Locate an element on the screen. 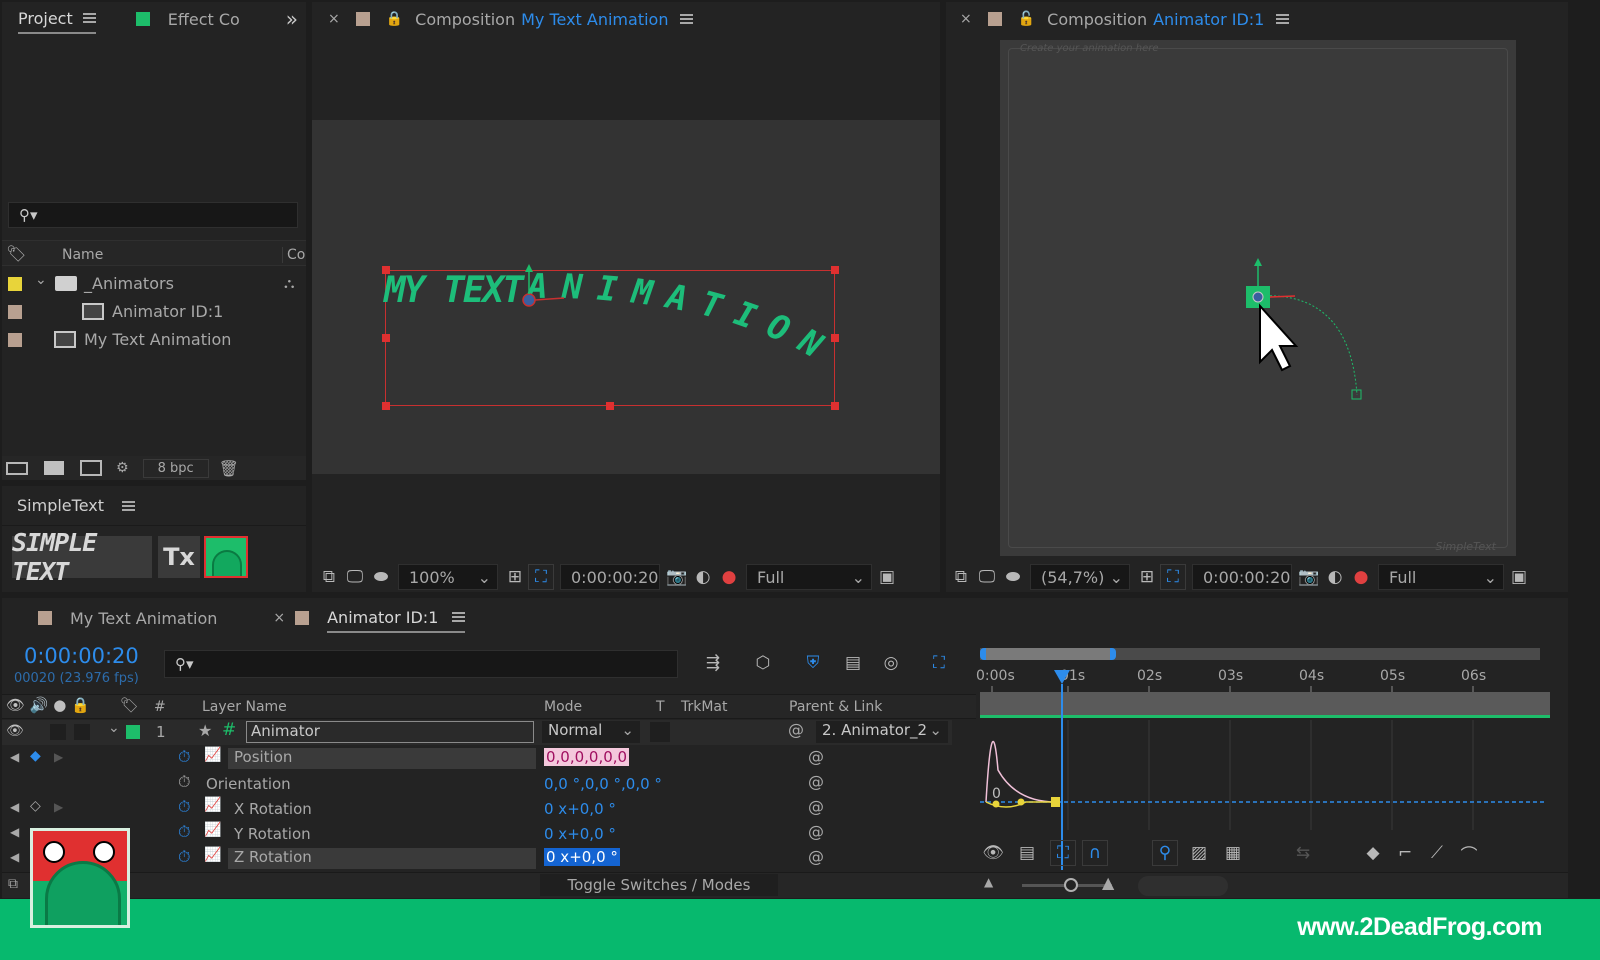 This screenshot has height=960, width=1600. new-composition-icon is located at coordinates (91, 468).